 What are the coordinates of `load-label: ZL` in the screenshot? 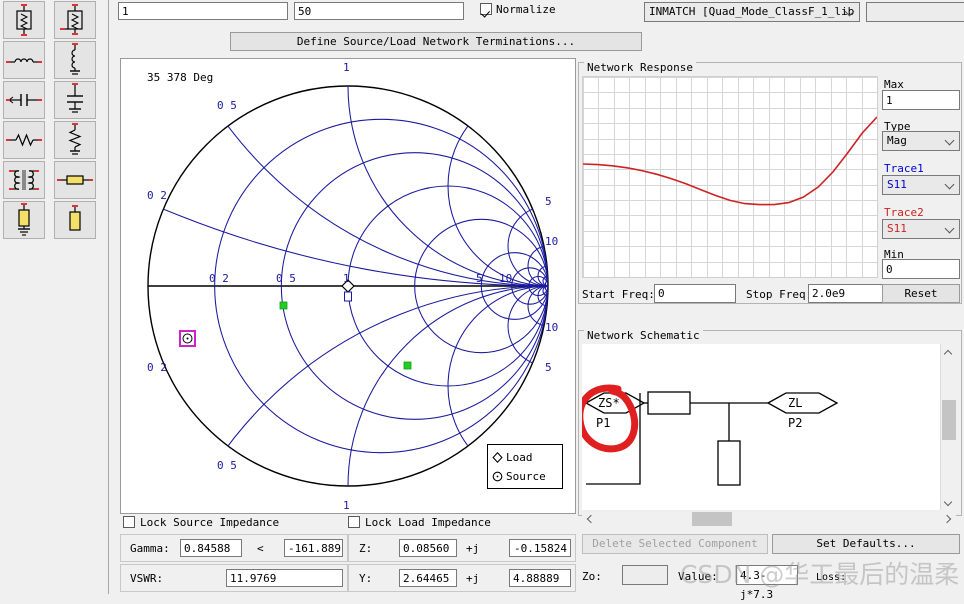 It's located at (795, 403).